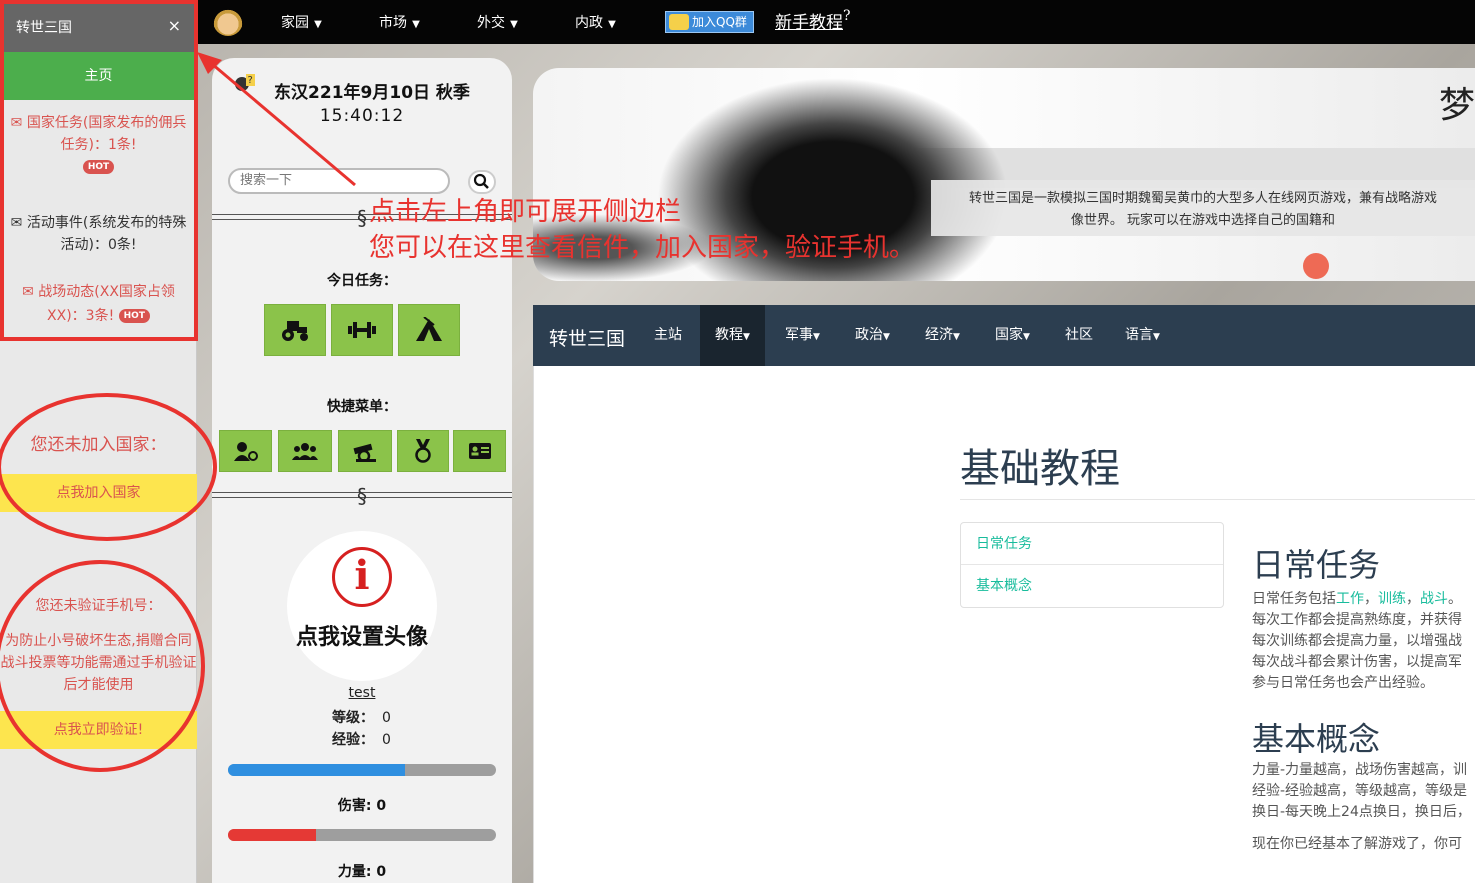  I want to click on search-input: 搜索一下, so click(339, 181).